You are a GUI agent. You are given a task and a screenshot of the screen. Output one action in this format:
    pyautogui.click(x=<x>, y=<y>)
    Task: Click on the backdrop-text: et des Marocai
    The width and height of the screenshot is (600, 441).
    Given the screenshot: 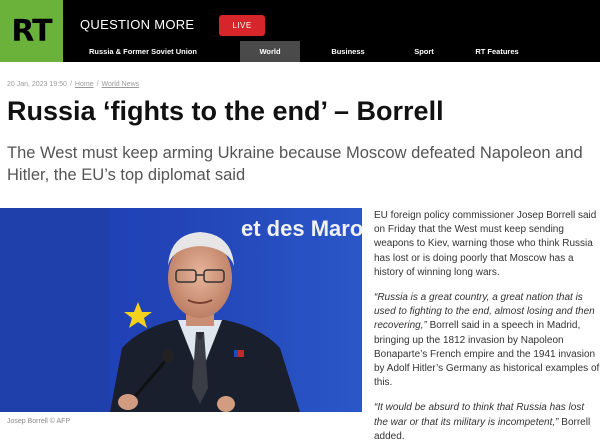 What is the action you would take?
    pyautogui.click(x=301, y=228)
    